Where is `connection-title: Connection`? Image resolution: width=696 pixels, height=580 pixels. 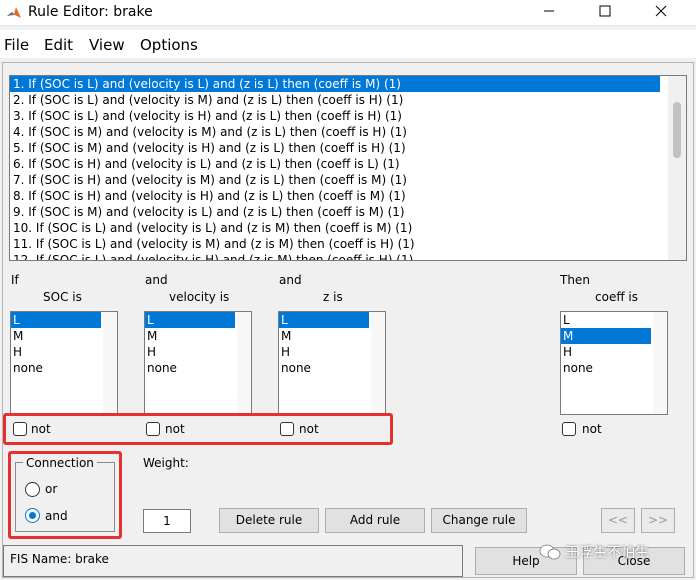 connection-title: Connection is located at coordinates (60, 463).